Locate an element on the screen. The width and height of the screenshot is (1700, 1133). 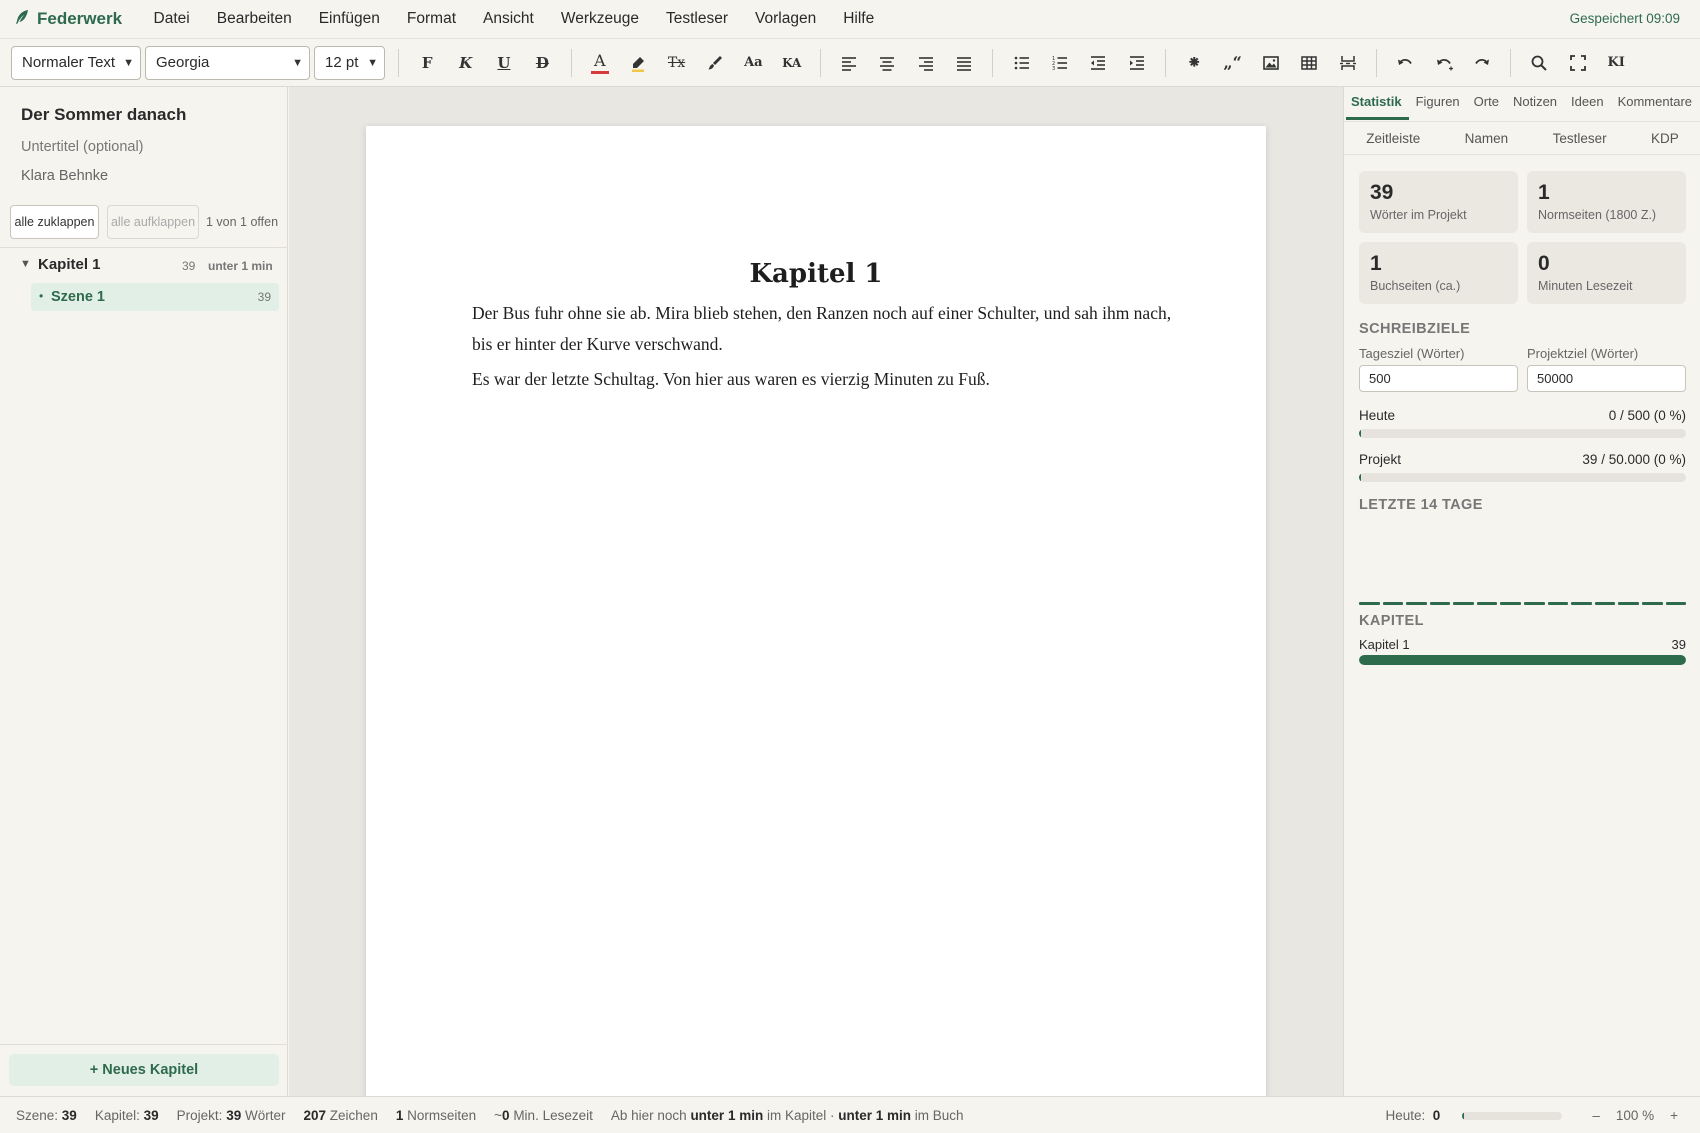
status-today-bar is located at coordinates (1512, 1115).